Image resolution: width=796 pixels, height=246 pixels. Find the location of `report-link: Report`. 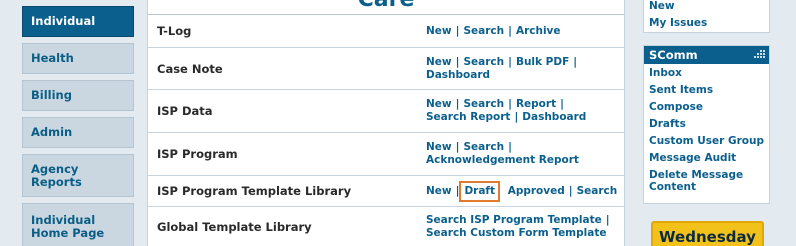

report-link: Report is located at coordinates (536, 104).